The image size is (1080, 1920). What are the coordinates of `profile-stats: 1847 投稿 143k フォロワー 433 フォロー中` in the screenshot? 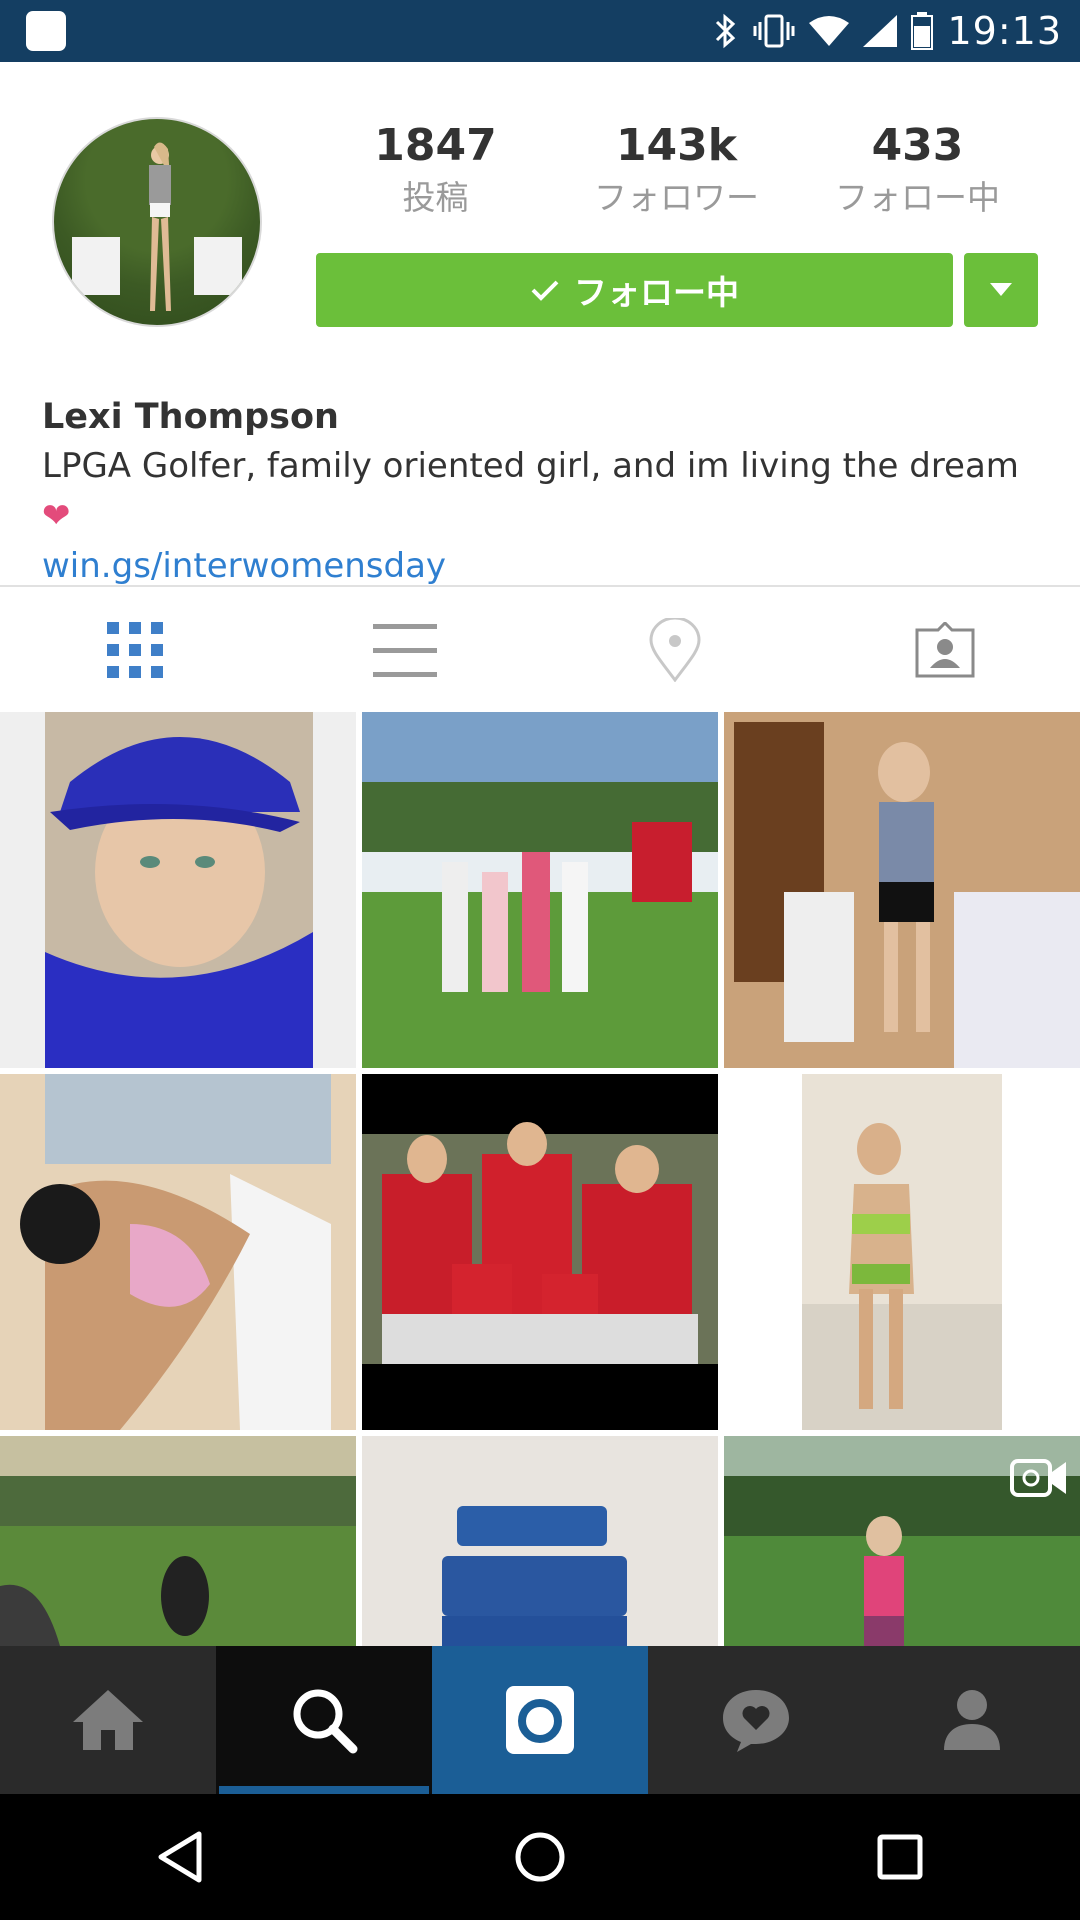 It's located at (676, 170).